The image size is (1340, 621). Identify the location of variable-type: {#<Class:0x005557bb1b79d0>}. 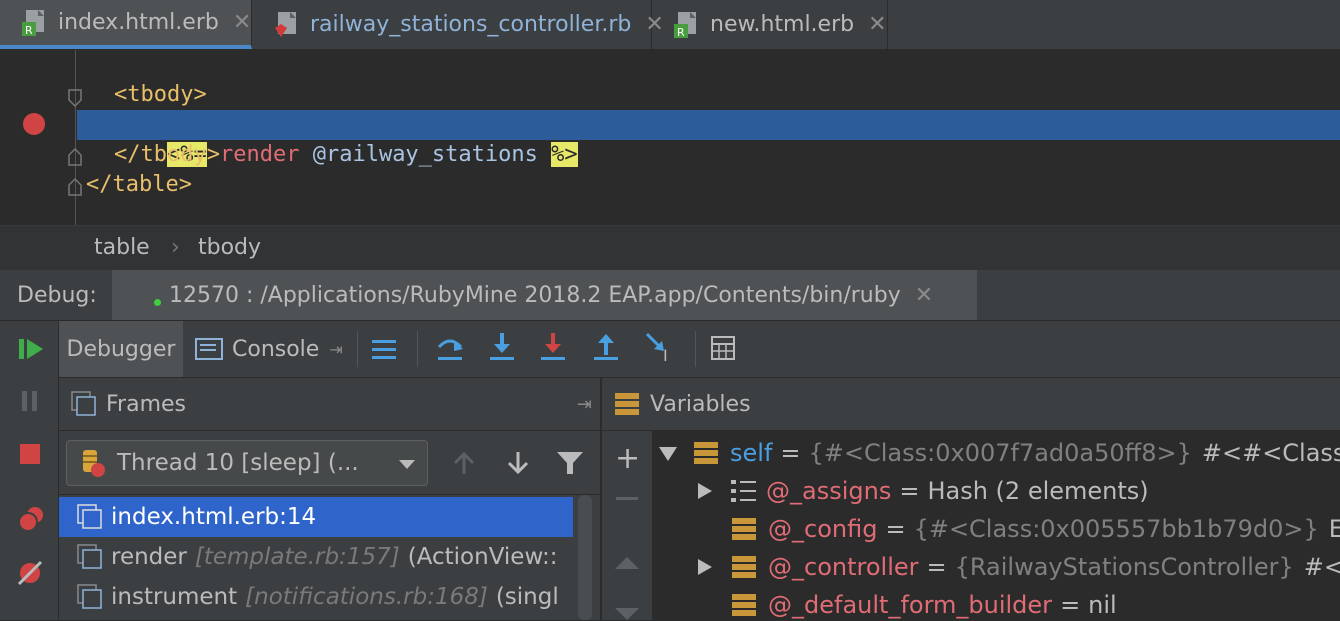
(1116, 529).